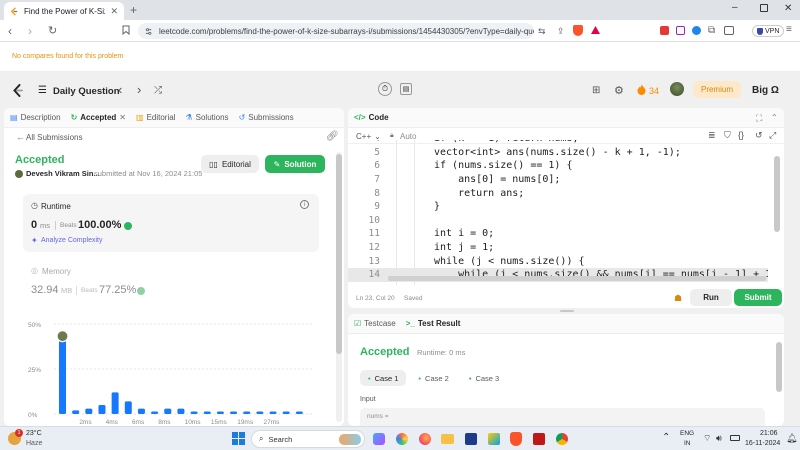 The width and height of the screenshot is (800, 450). Describe the element at coordinates (777, 194) in the screenshot. I see `code-vertical-scrollbar` at that location.